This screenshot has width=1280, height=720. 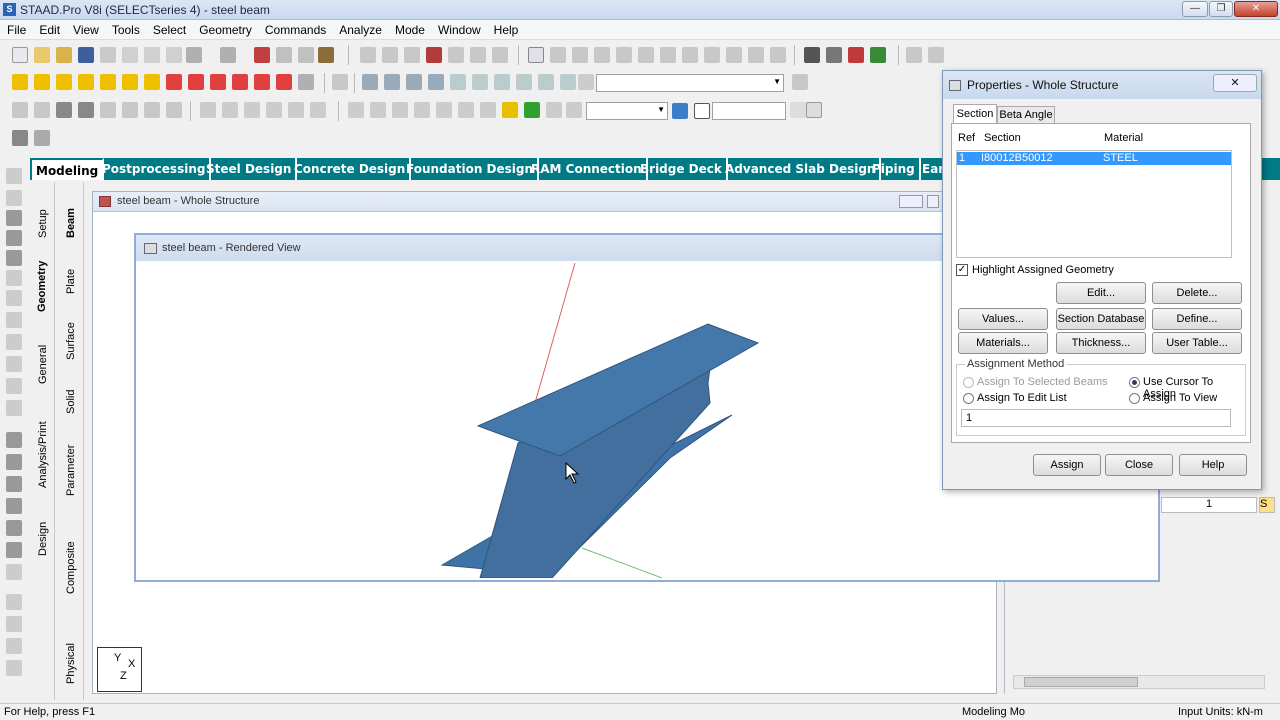 What do you see at coordinates (130, 110) in the screenshot?
I see `select-6-icon` at bounding box center [130, 110].